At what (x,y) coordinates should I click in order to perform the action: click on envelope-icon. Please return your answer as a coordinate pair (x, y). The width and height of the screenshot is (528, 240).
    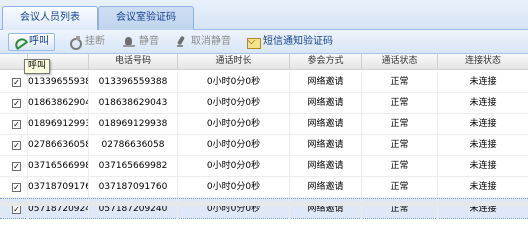
    Looking at the image, I should click on (253, 42).